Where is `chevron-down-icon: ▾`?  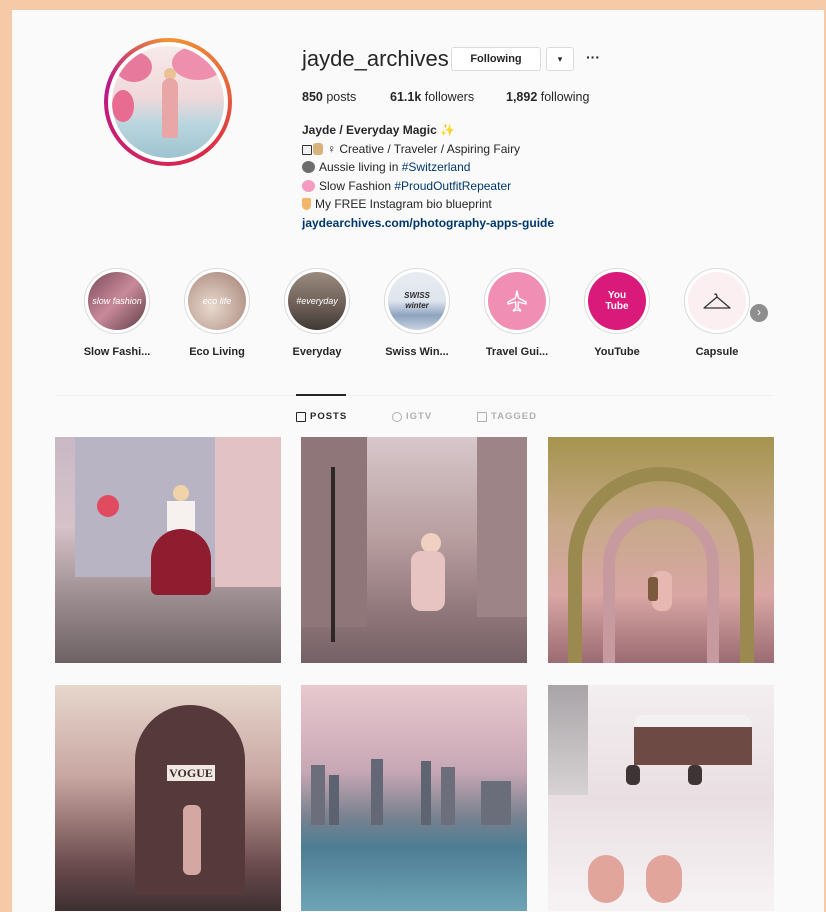
chevron-down-icon: ▾ is located at coordinates (560, 59).